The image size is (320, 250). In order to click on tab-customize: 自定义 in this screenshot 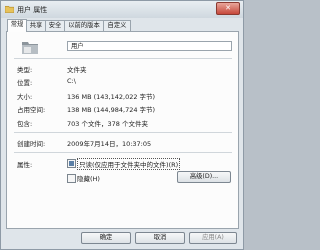, I will do `click(117, 25)`.